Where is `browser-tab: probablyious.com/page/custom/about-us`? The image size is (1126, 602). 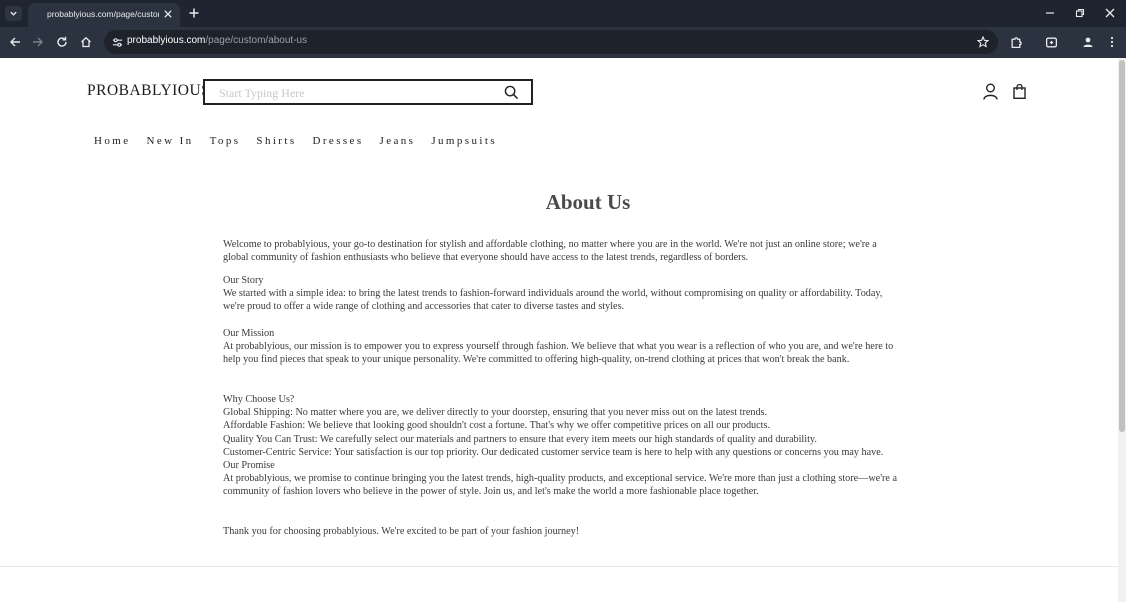
browser-tab: probablyious.com/page/custom/about-us is located at coordinates (104, 15).